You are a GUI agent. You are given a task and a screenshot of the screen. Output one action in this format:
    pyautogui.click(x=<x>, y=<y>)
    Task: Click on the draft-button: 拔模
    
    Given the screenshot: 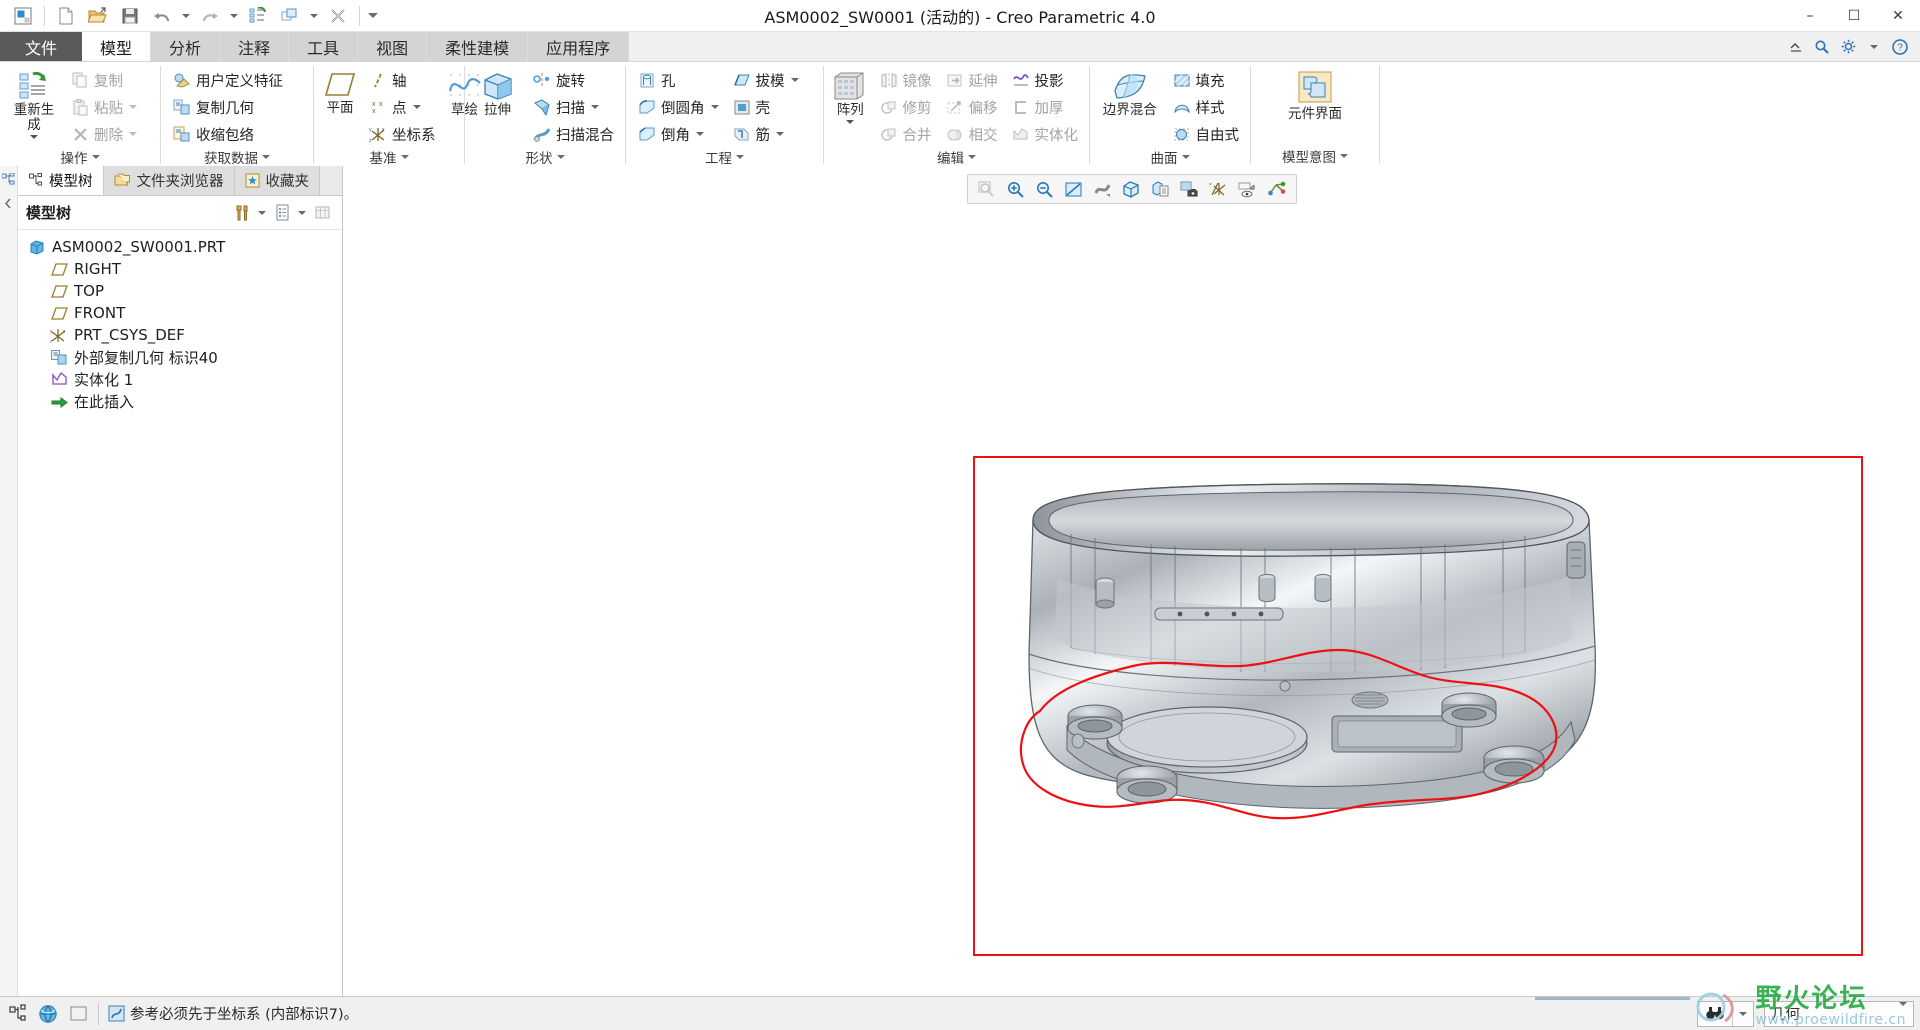 What is the action you would take?
    pyautogui.click(x=765, y=80)
    